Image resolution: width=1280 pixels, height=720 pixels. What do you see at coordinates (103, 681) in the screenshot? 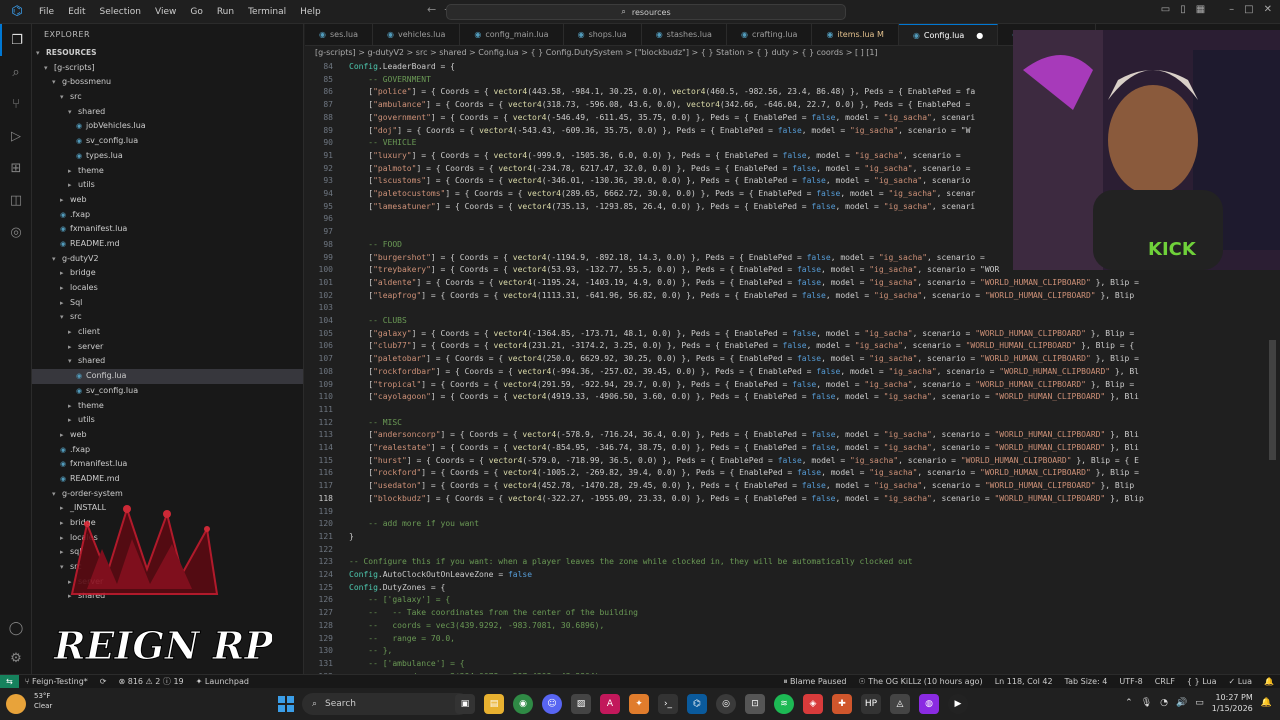
I see `sync-icon: ⟳` at bounding box center [103, 681].